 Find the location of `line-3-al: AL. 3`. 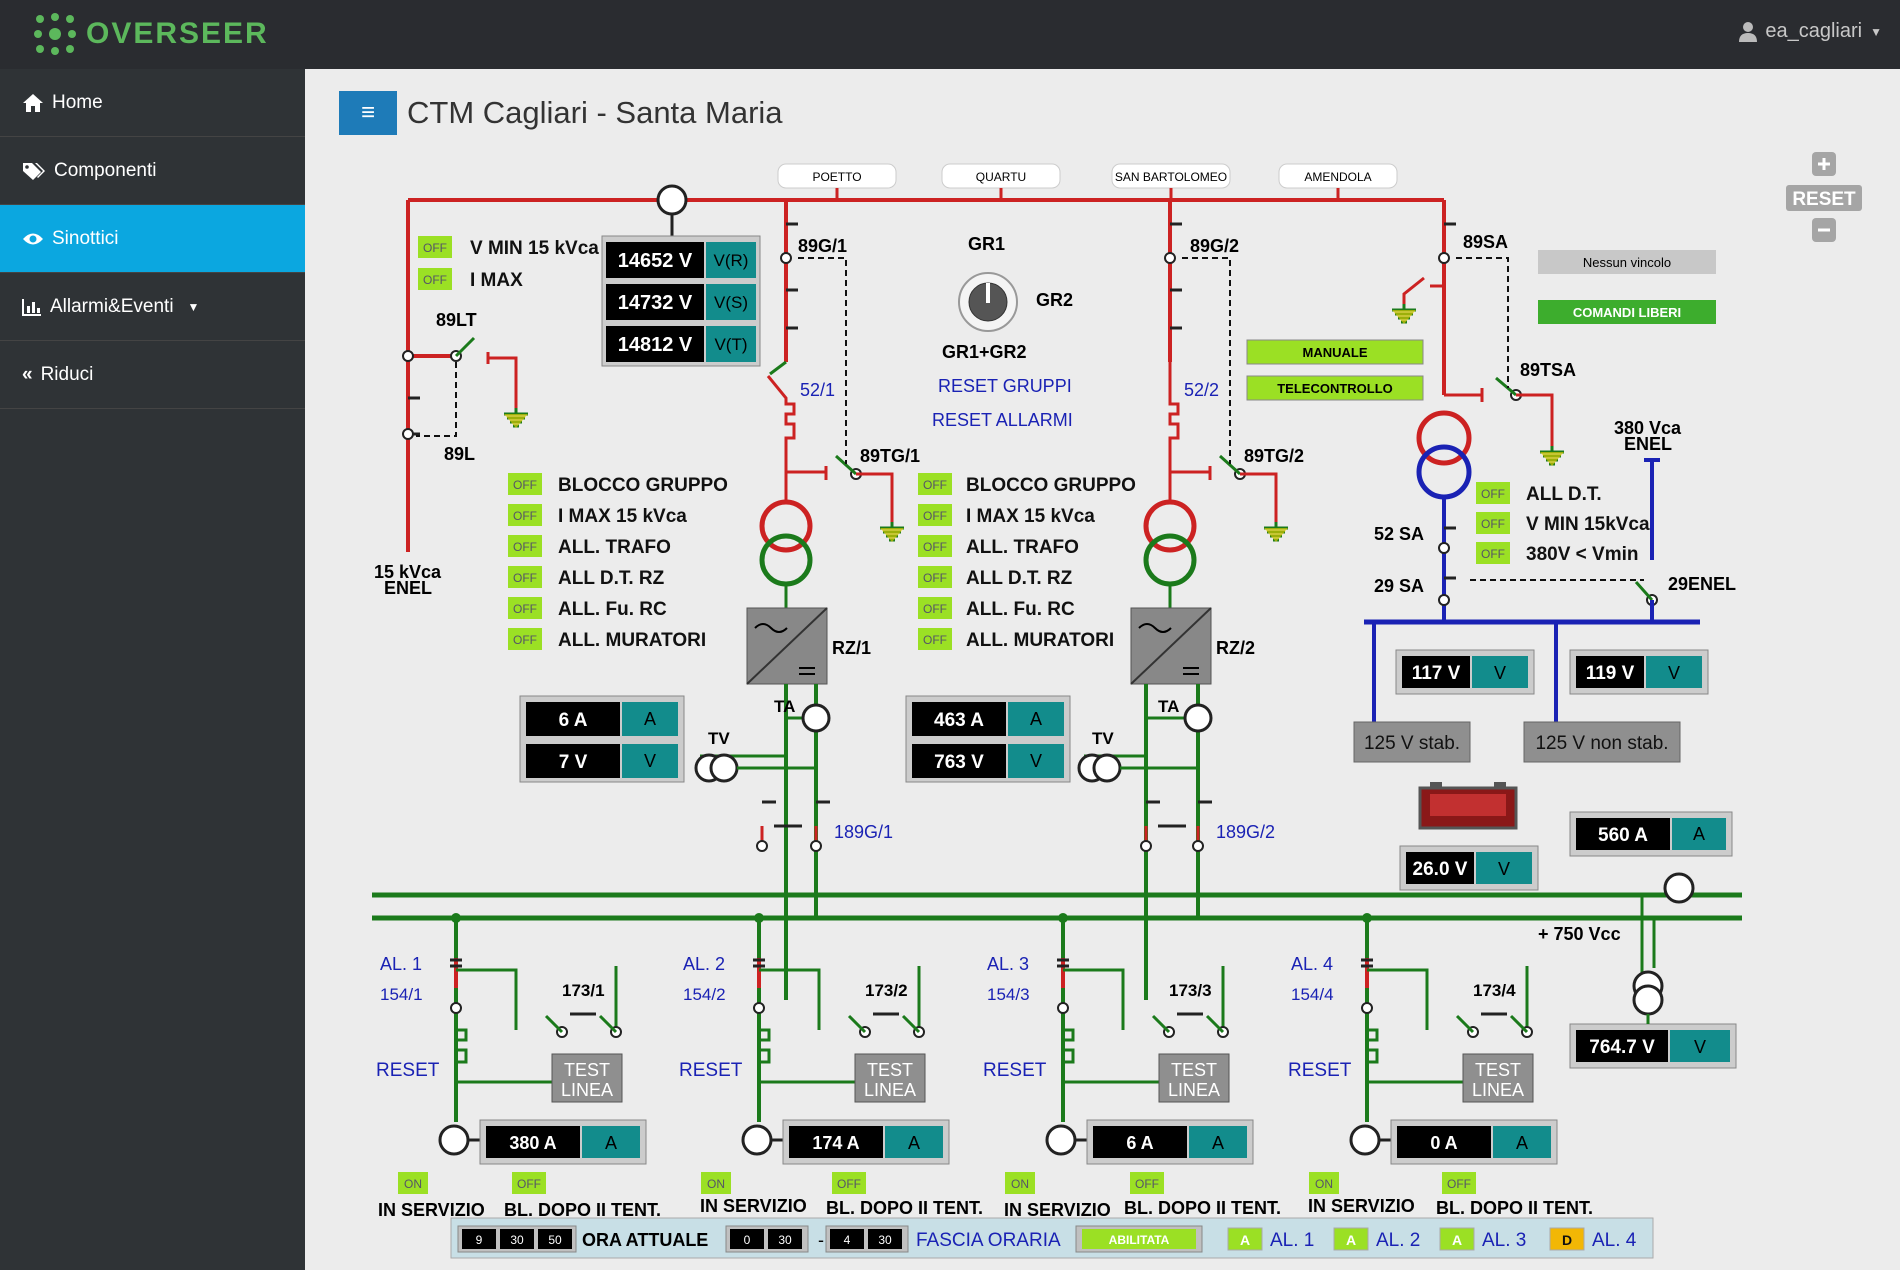

line-3-al: AL. 3 is located at coordinates (1008, 964).